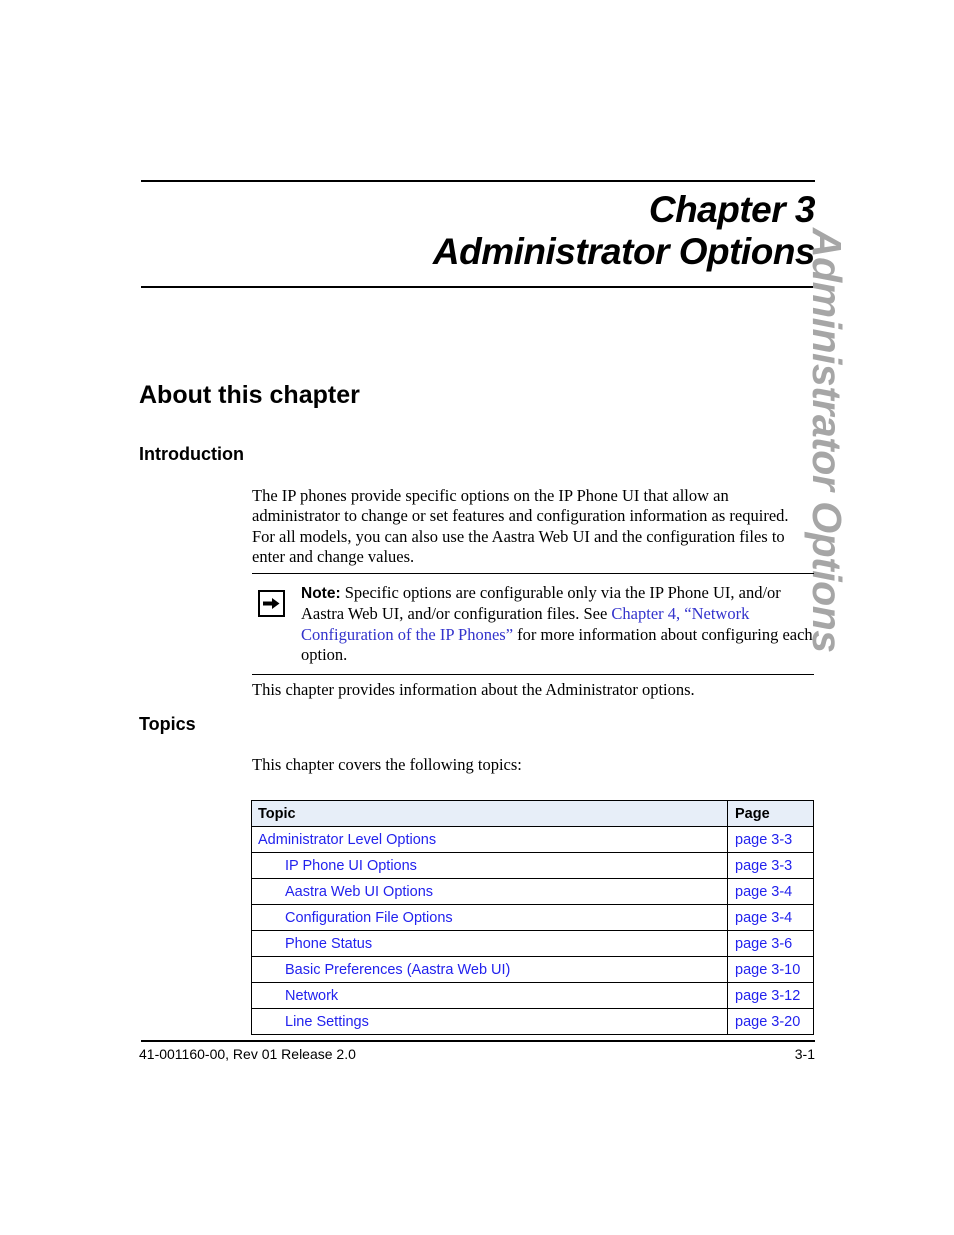 The width and height of the screenshot is (954, 1235). Describe the element at coordinates (249, 395) in the screenshot. I see `about-this-chapter-heading: About this chapter` at that location.